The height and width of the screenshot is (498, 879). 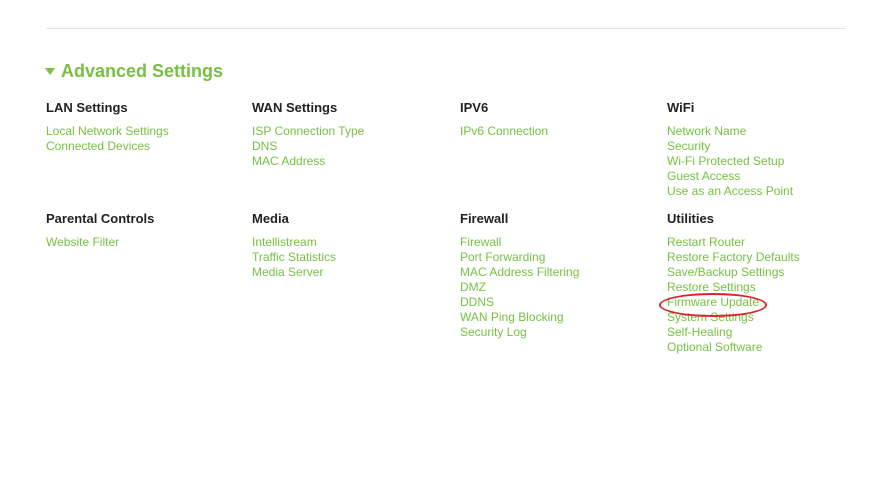 I want to click on link-self-healing: Self-Healing, so click(x=762, y=332).